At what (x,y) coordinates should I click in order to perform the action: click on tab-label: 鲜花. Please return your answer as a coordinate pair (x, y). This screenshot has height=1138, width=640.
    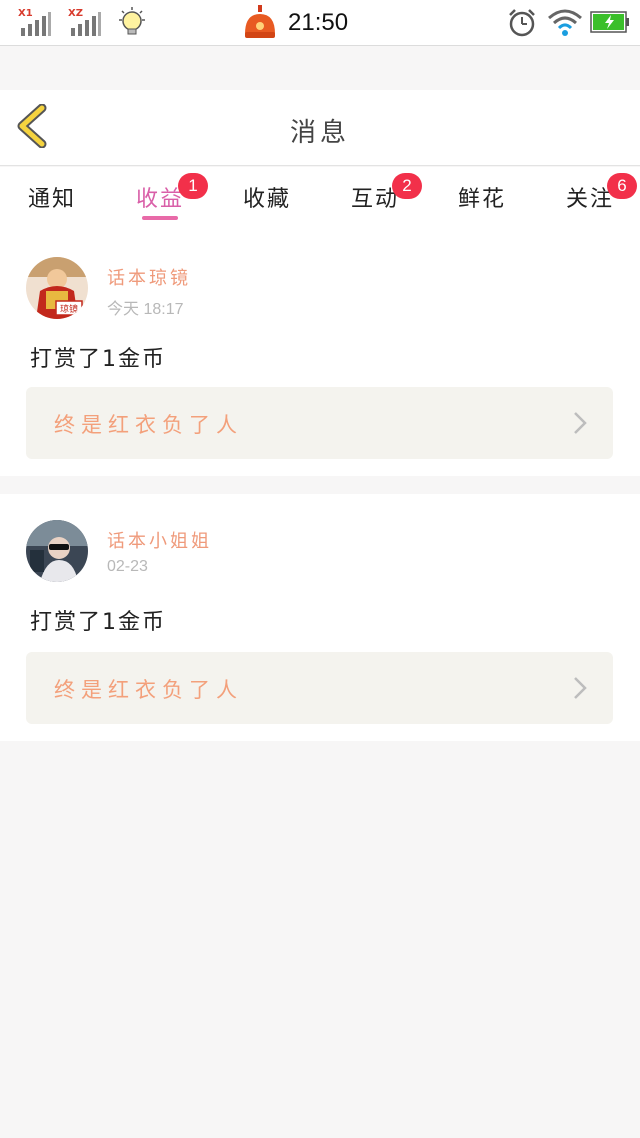
    Looking at the image, I should click on (482, 199).